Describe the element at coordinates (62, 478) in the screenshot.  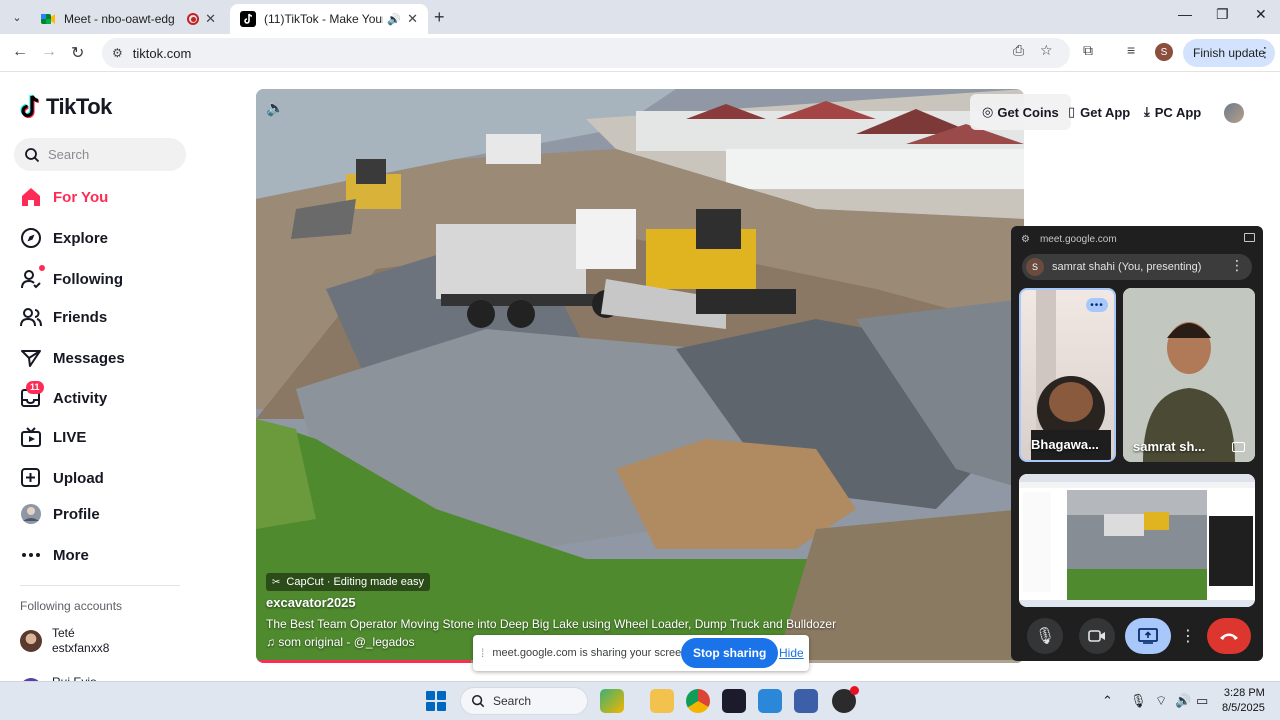
I see `sidebar-item-upload: Upload` at that location.